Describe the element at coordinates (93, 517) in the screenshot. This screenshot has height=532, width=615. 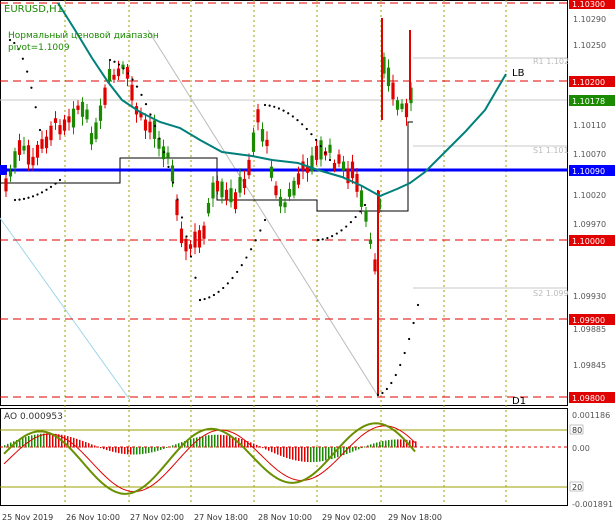
I see `svg-text: 26 Nov 10:00` at that location.